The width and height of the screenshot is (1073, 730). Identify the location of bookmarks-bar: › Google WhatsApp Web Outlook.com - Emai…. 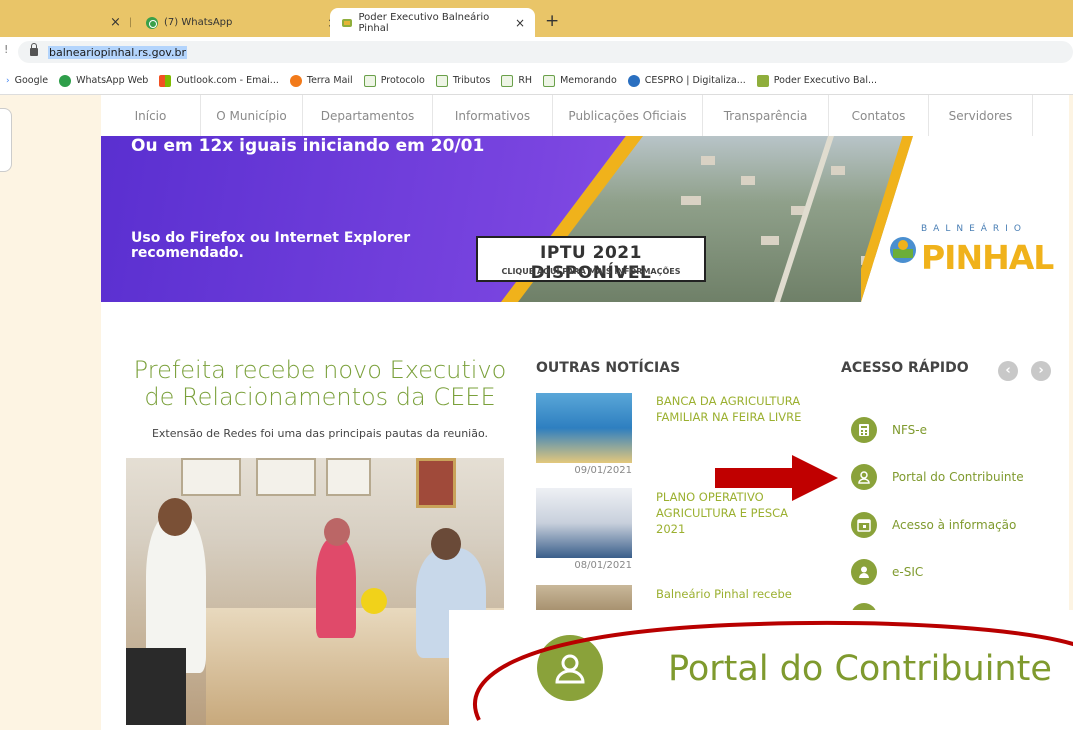
(536, 81).